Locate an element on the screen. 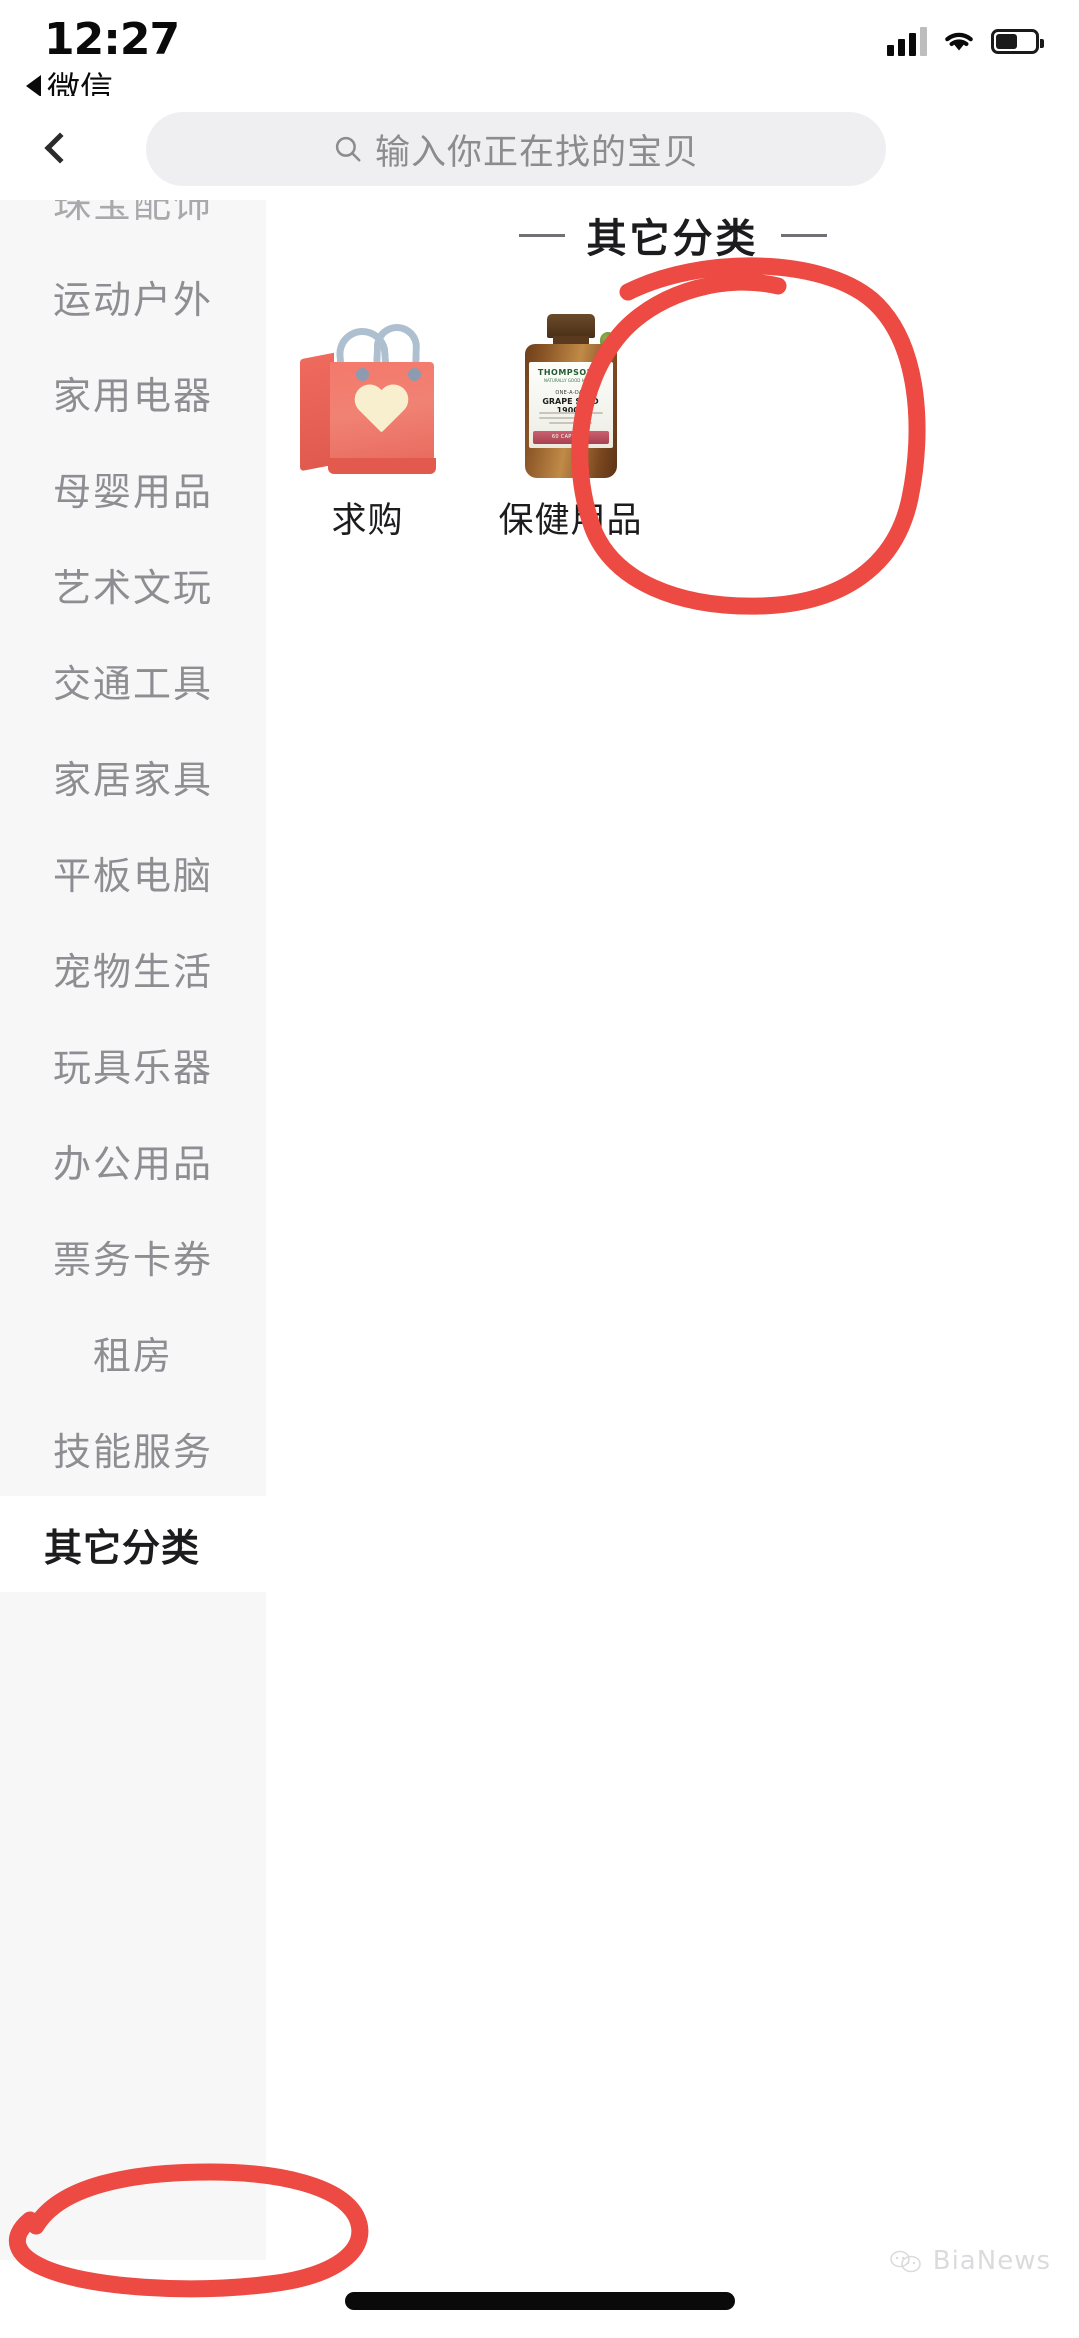  bottle-brand: THOMPSON'S is located at coordinates (570, 372).